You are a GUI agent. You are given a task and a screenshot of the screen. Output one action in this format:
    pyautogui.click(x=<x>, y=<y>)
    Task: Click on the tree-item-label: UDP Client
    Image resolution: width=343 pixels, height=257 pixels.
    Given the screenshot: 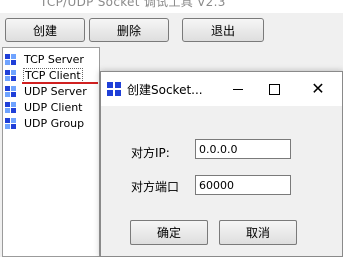 What is the action you would take?
    pyautogui.click(x=53, y=107)
    